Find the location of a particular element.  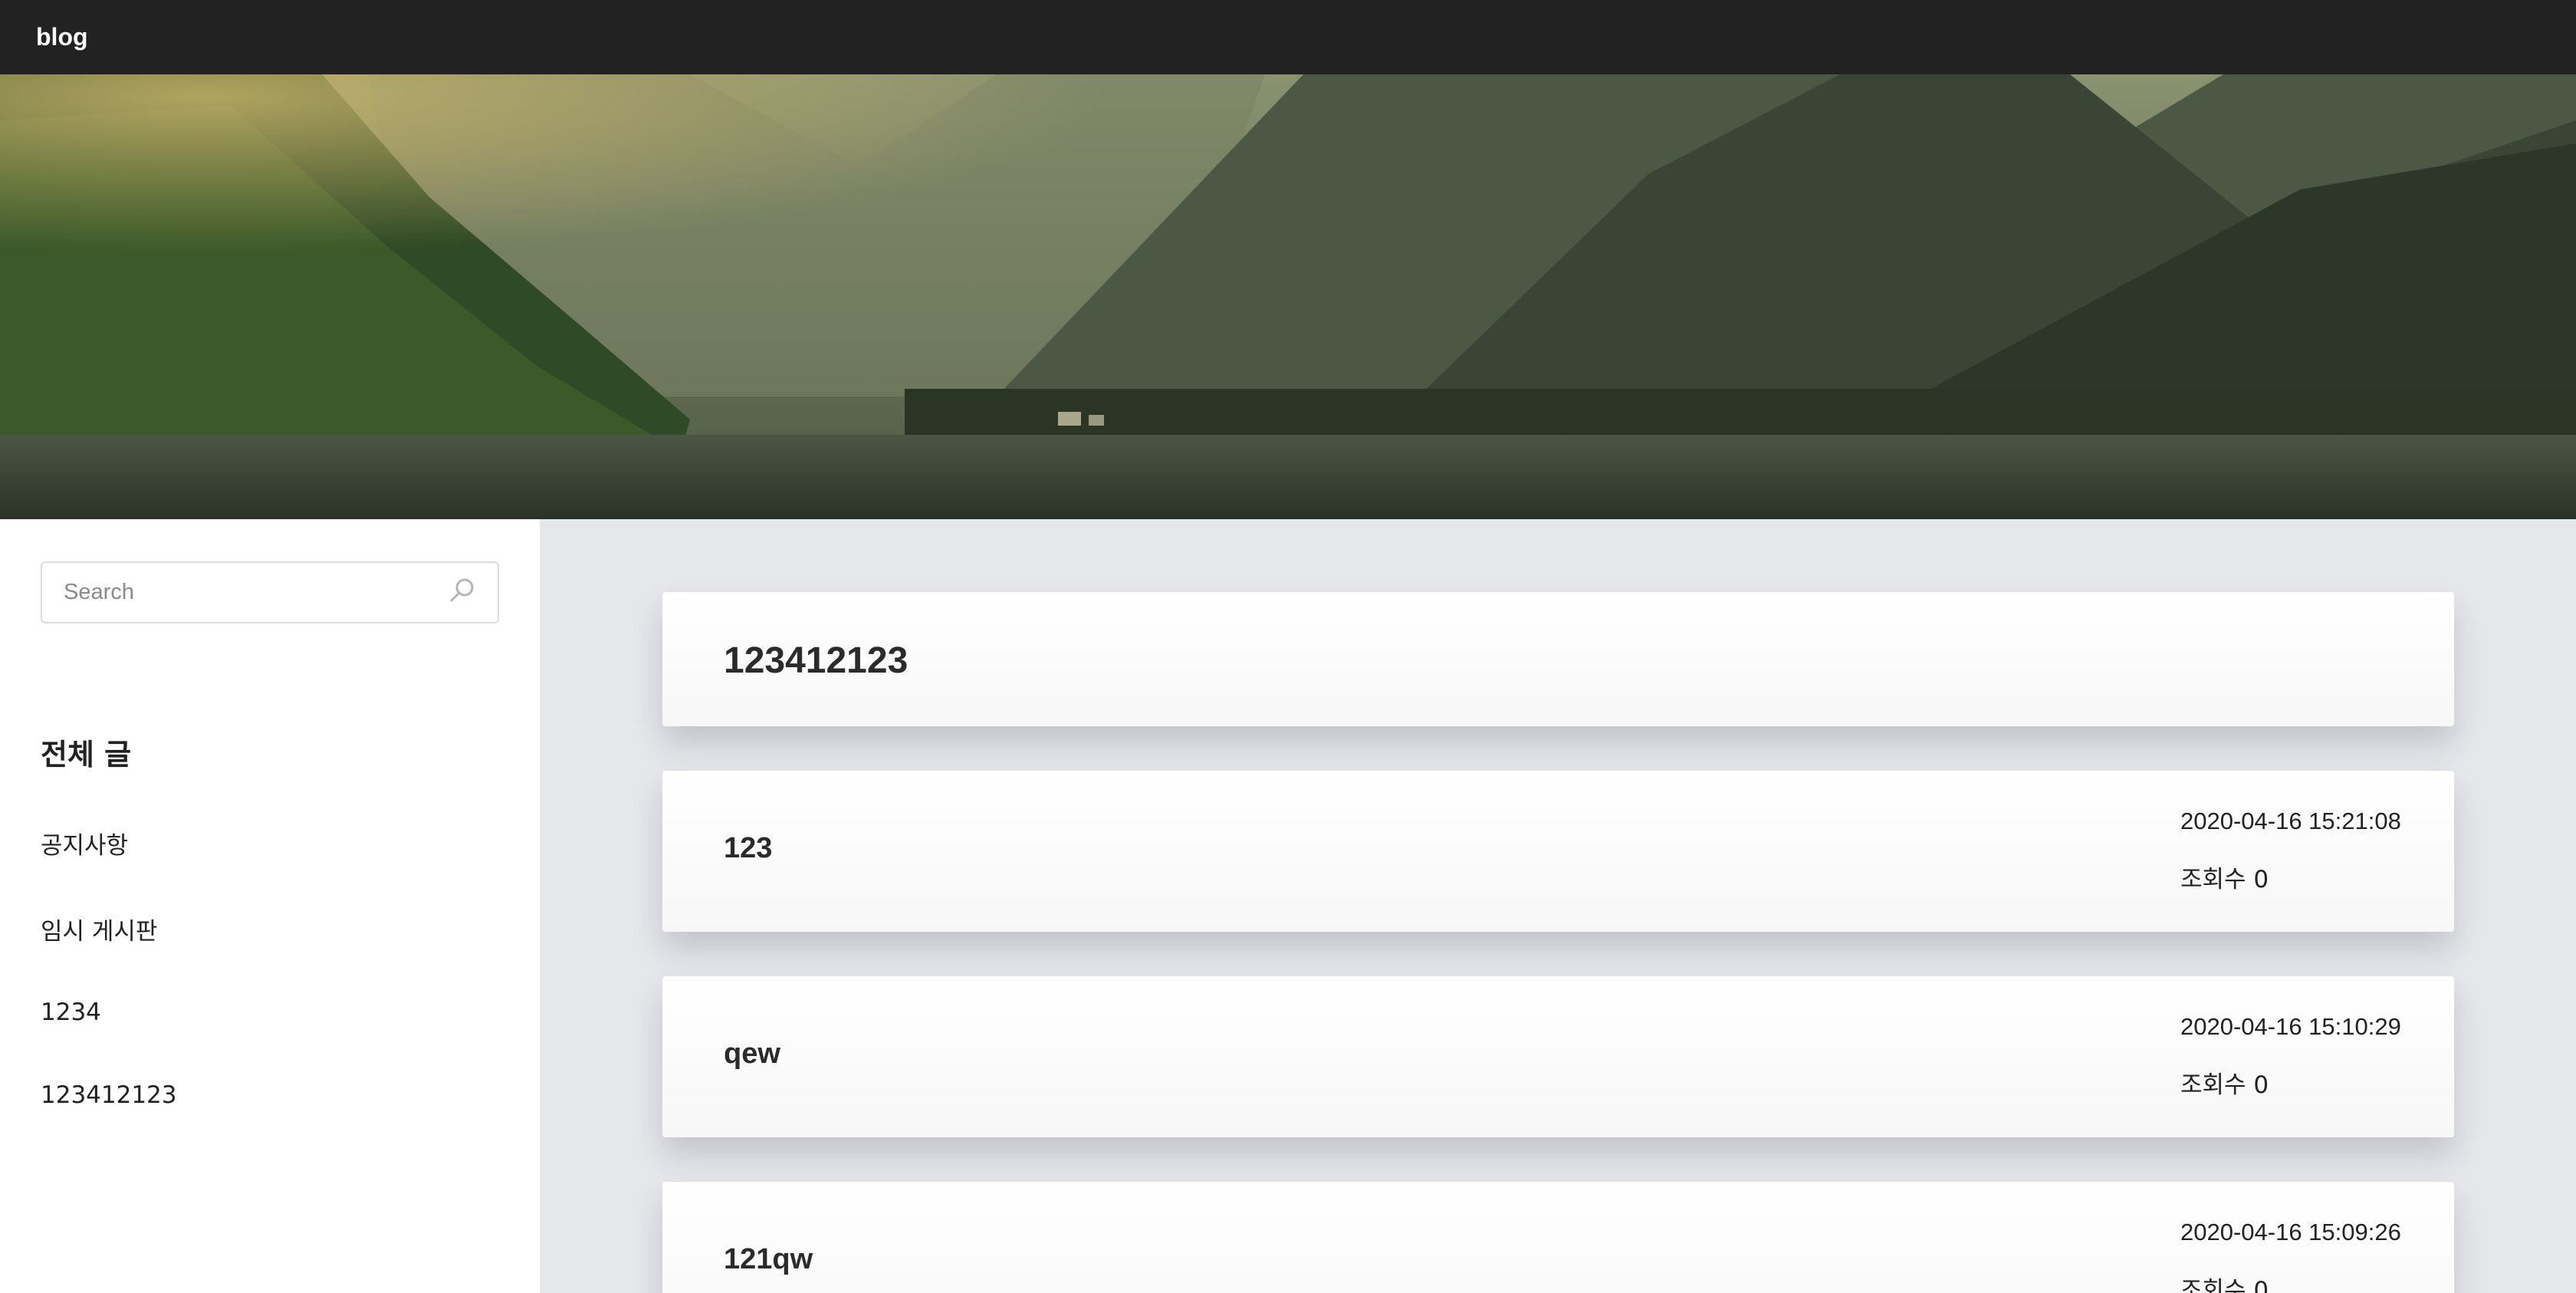

category-heading-all-posts: 전체 글 is located at coordinates (86, 752).